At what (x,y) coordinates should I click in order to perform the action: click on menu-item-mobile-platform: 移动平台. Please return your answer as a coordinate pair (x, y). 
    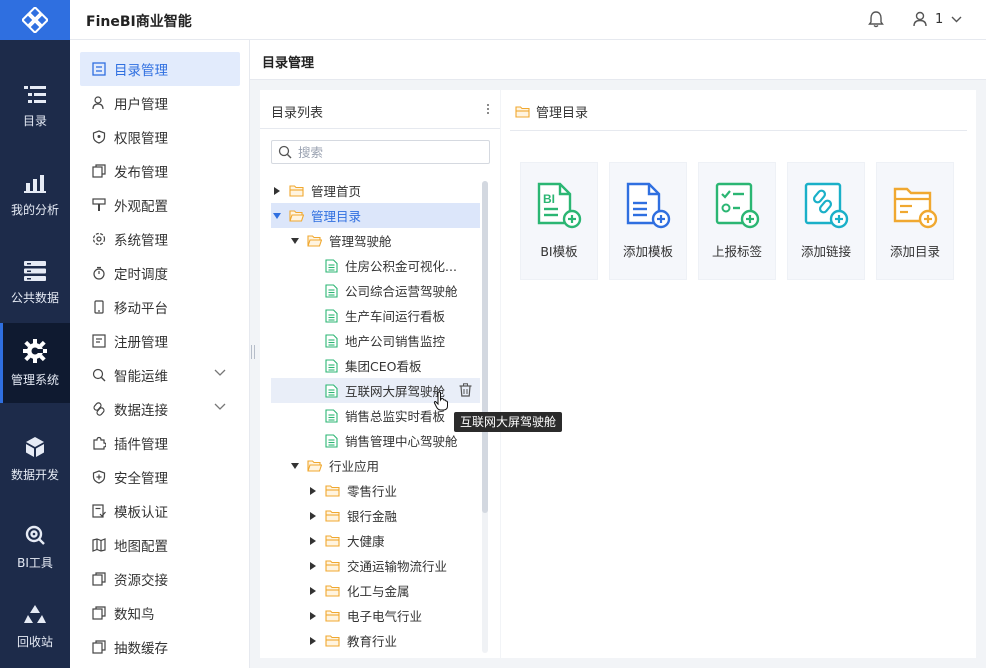
    Looking at the image, I should click on (160, 307).